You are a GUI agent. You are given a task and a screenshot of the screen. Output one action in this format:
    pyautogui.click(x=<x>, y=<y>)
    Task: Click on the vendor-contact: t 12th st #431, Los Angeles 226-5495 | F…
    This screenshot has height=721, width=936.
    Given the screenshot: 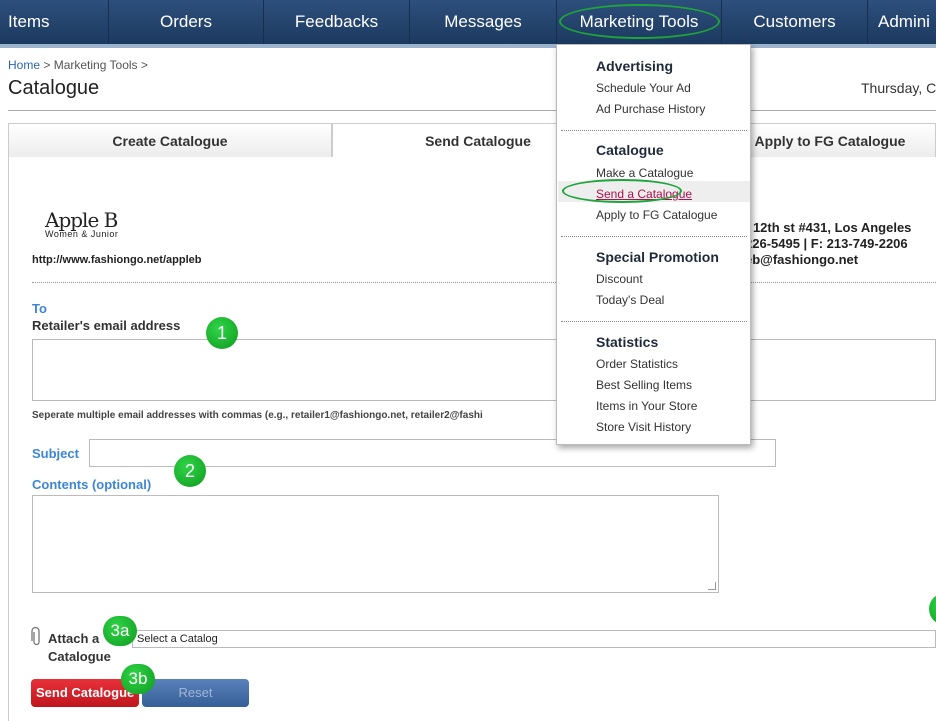 What is the action you would take?
    pyautogui.click(x=828, y=244)
    